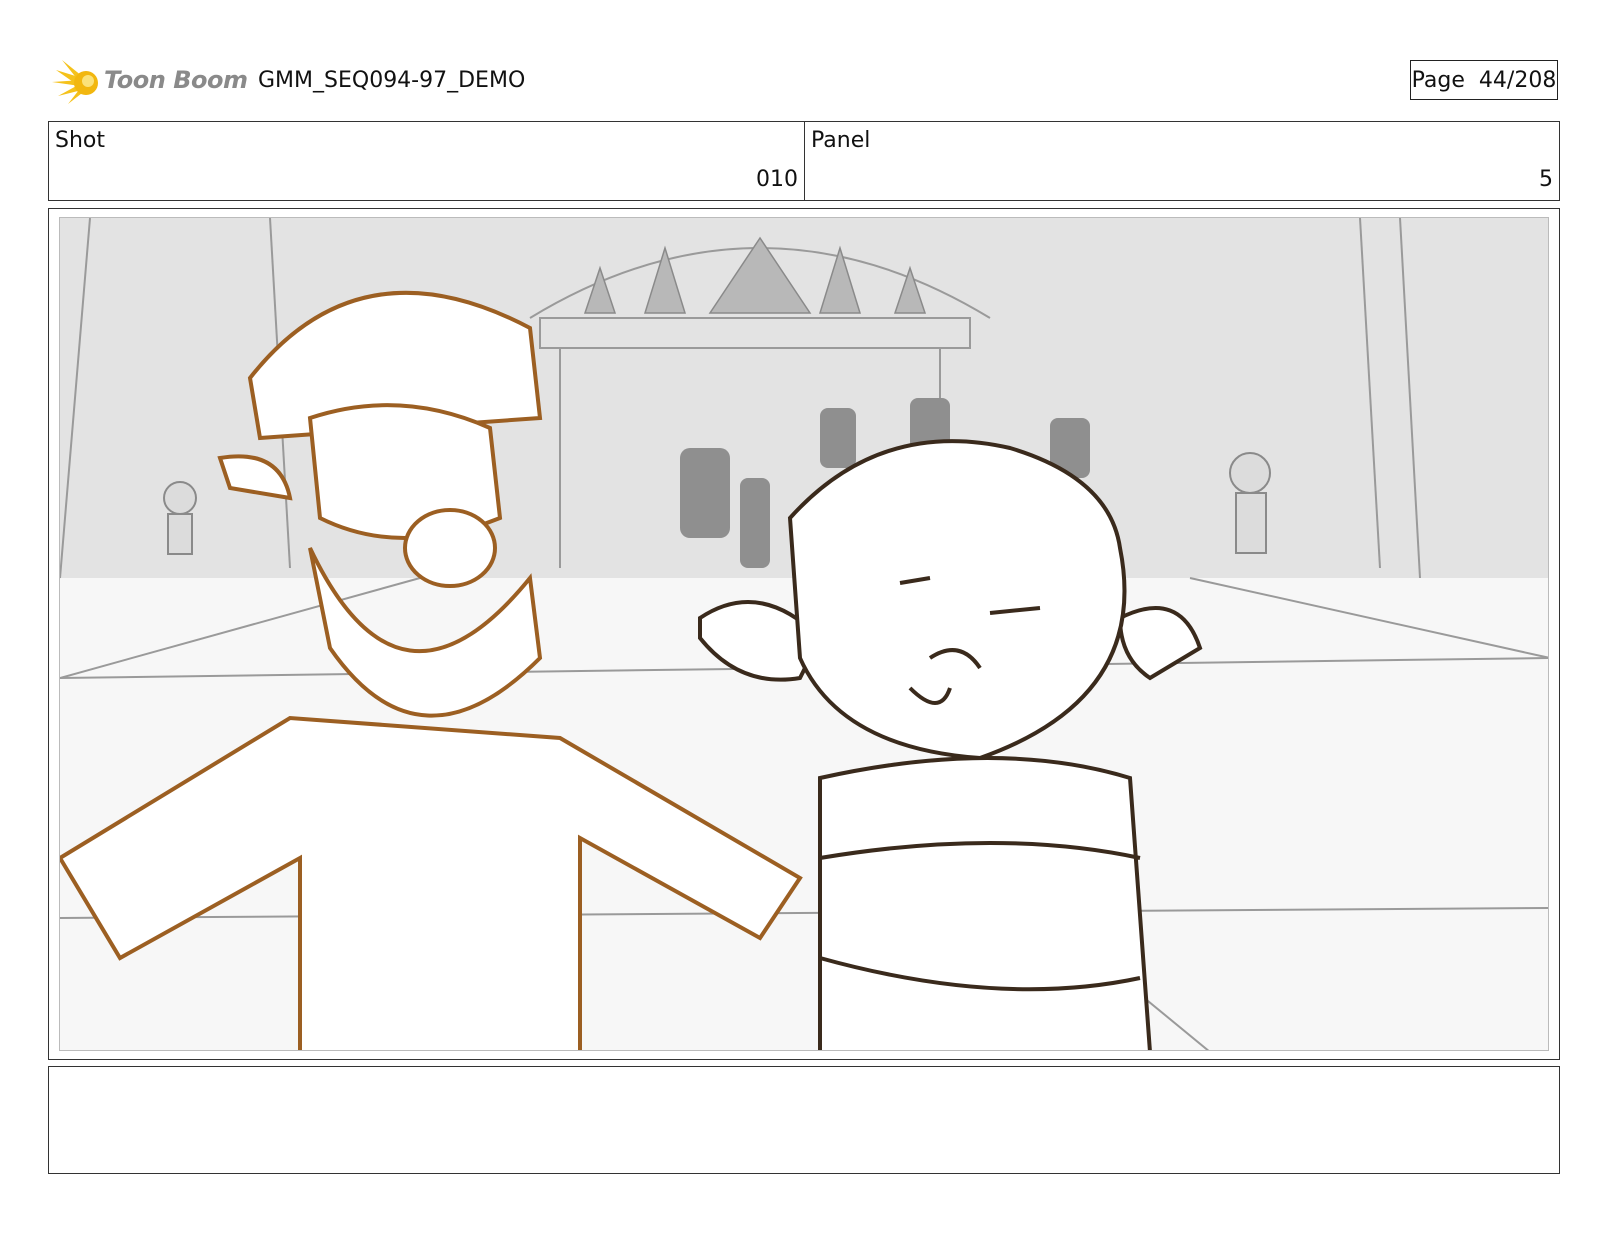 The image size is (1600, 1236). I want to click on shot-cell: Shot 010, so click(427, 161).